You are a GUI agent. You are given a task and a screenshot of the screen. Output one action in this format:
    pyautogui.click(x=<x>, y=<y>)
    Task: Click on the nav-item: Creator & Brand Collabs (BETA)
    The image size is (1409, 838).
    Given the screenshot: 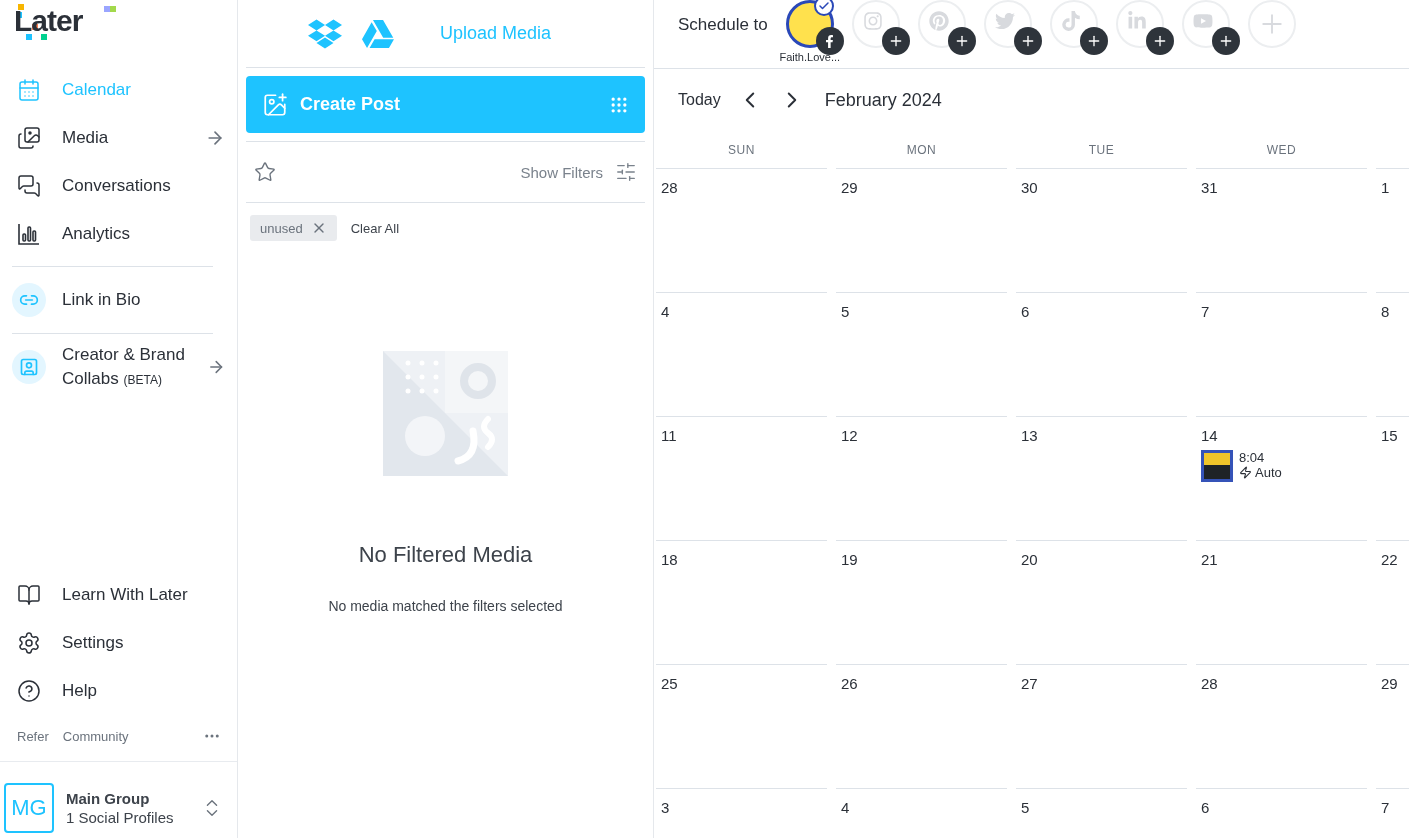 What is the action you would take?
    pyautogui.click(x=118, y=367)
    